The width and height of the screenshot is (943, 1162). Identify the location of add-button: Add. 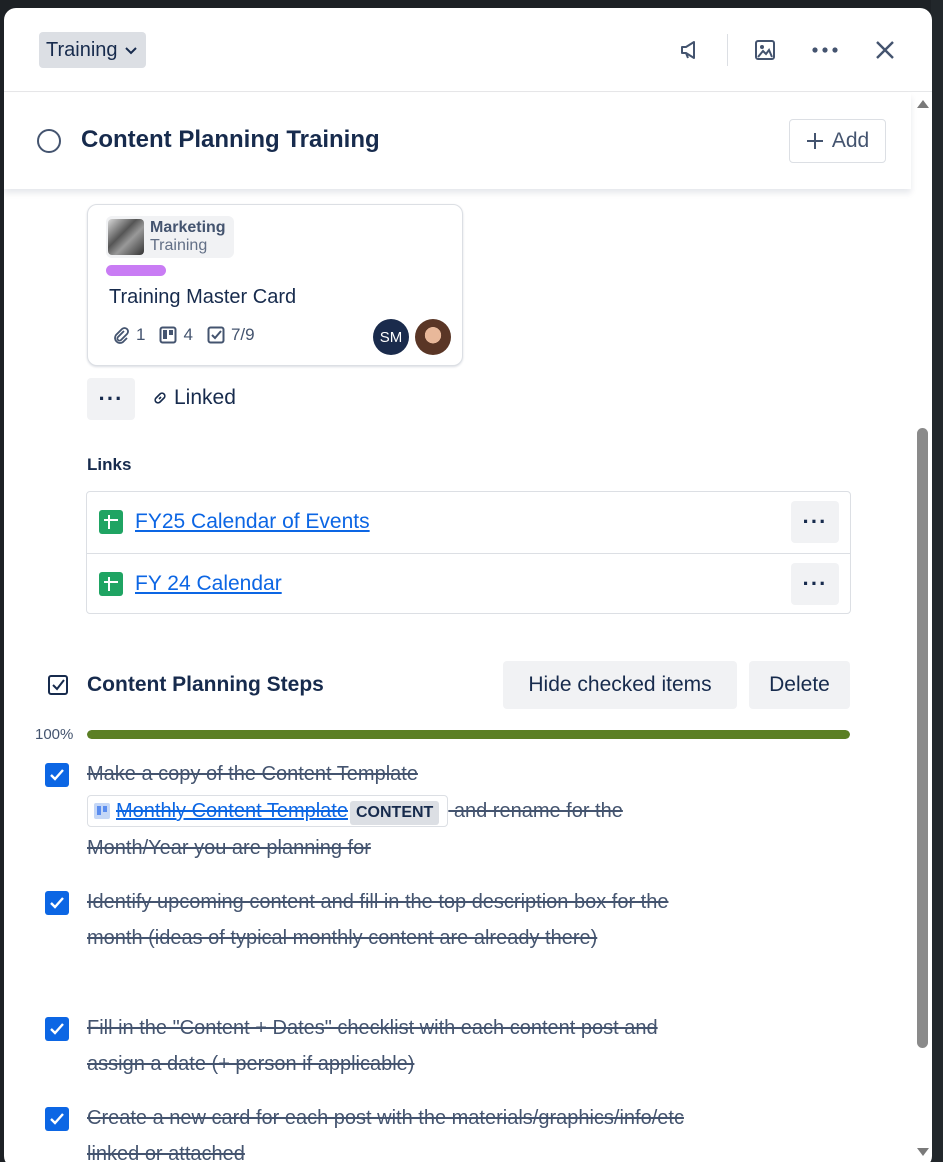
(837, 141).